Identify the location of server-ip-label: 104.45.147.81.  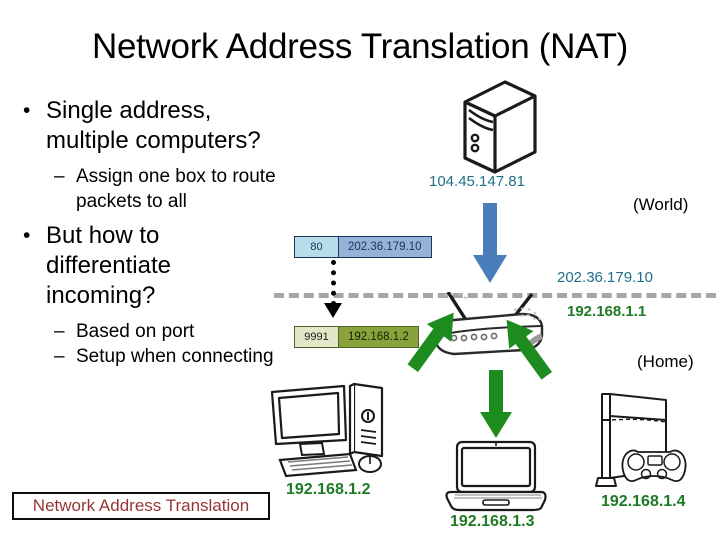
(477, 181).